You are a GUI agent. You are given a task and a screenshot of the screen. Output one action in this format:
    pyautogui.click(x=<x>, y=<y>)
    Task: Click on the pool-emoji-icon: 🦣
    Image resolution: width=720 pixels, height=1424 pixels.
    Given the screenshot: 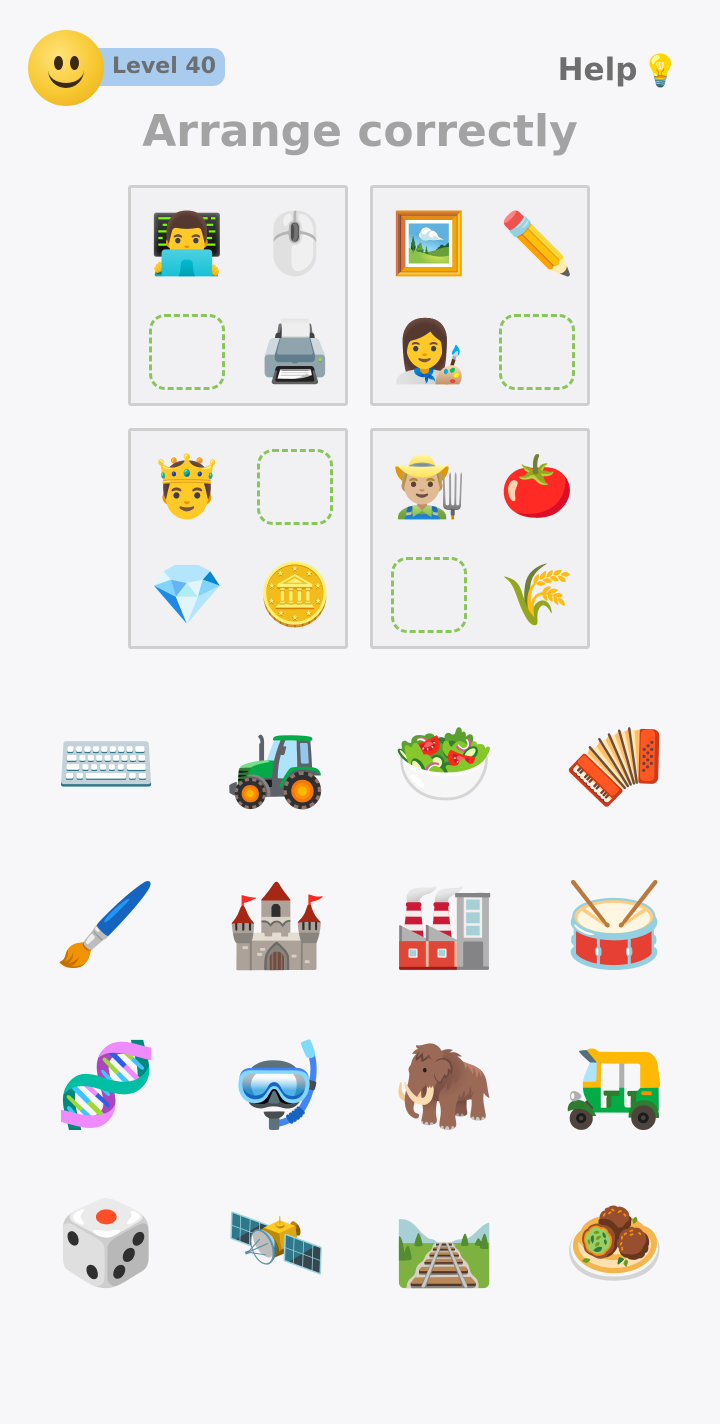 What is the action you would take?
    pyautogui.click(x=444, y=1085)
    